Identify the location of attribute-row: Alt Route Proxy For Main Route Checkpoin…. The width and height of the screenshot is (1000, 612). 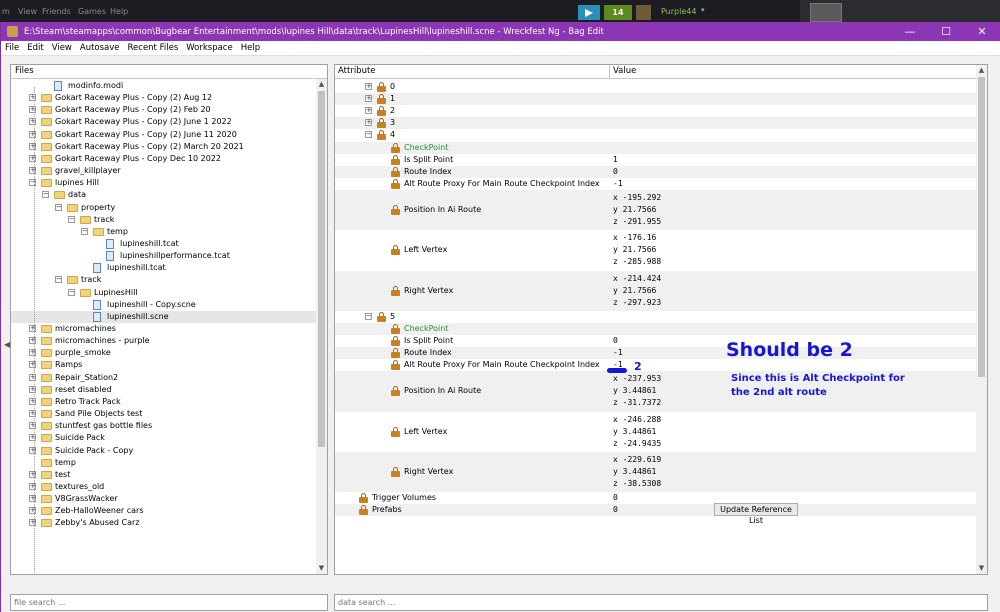
(656, 184).